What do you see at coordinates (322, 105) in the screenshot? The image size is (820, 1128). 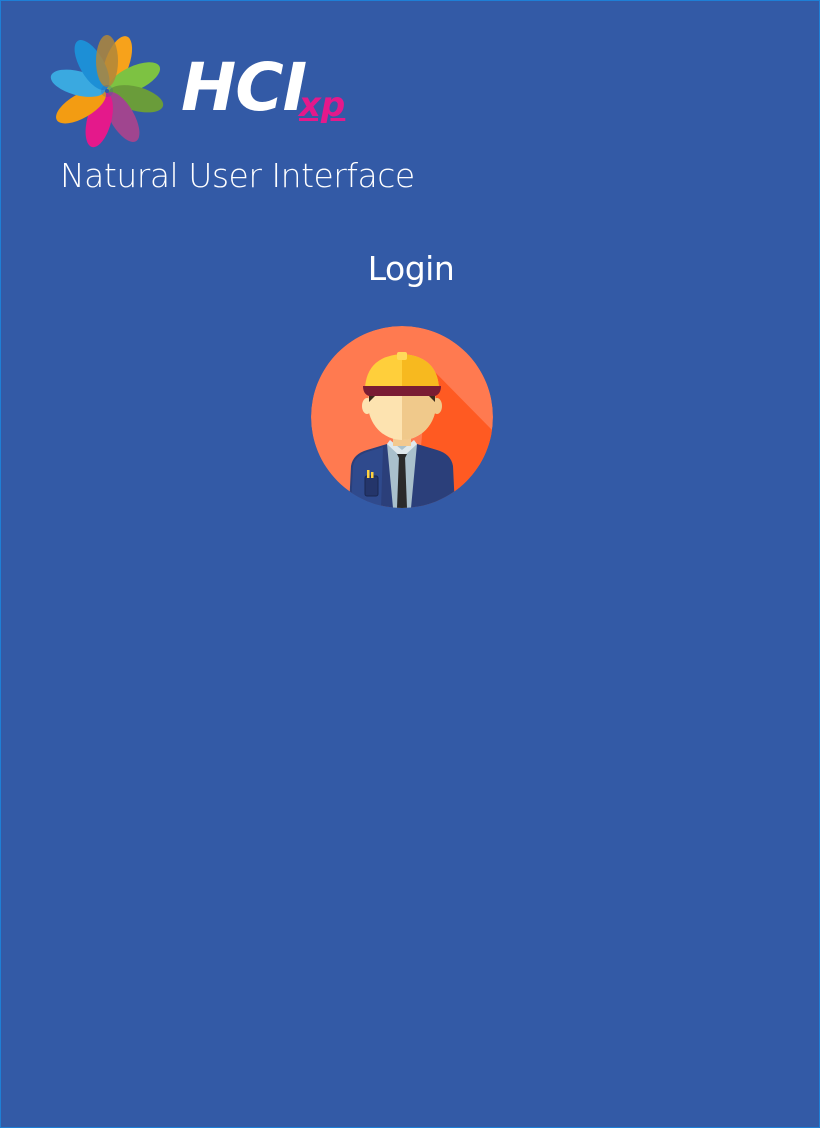 I see `logo-suffix: xp` at bounding box center [322, 105].